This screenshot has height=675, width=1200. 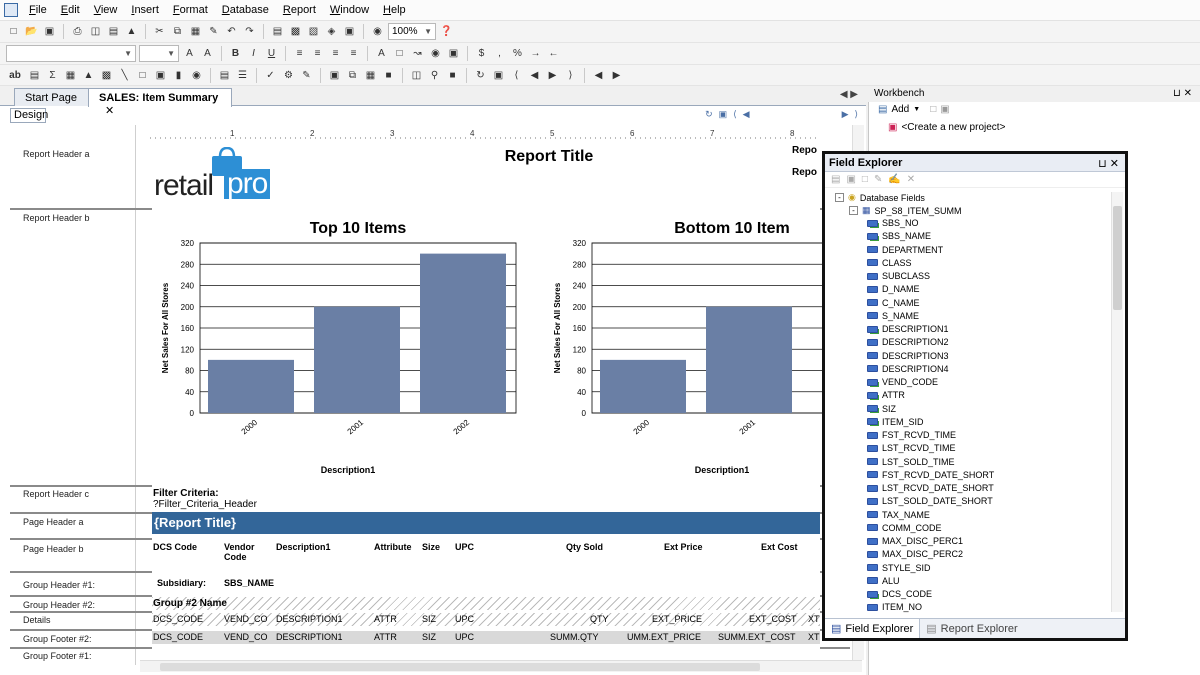 What do you see at coordinates (73, 605) in the screenshot?
I see `band-group-header-2: Group Header #2:` at bounding box center [73, 605].